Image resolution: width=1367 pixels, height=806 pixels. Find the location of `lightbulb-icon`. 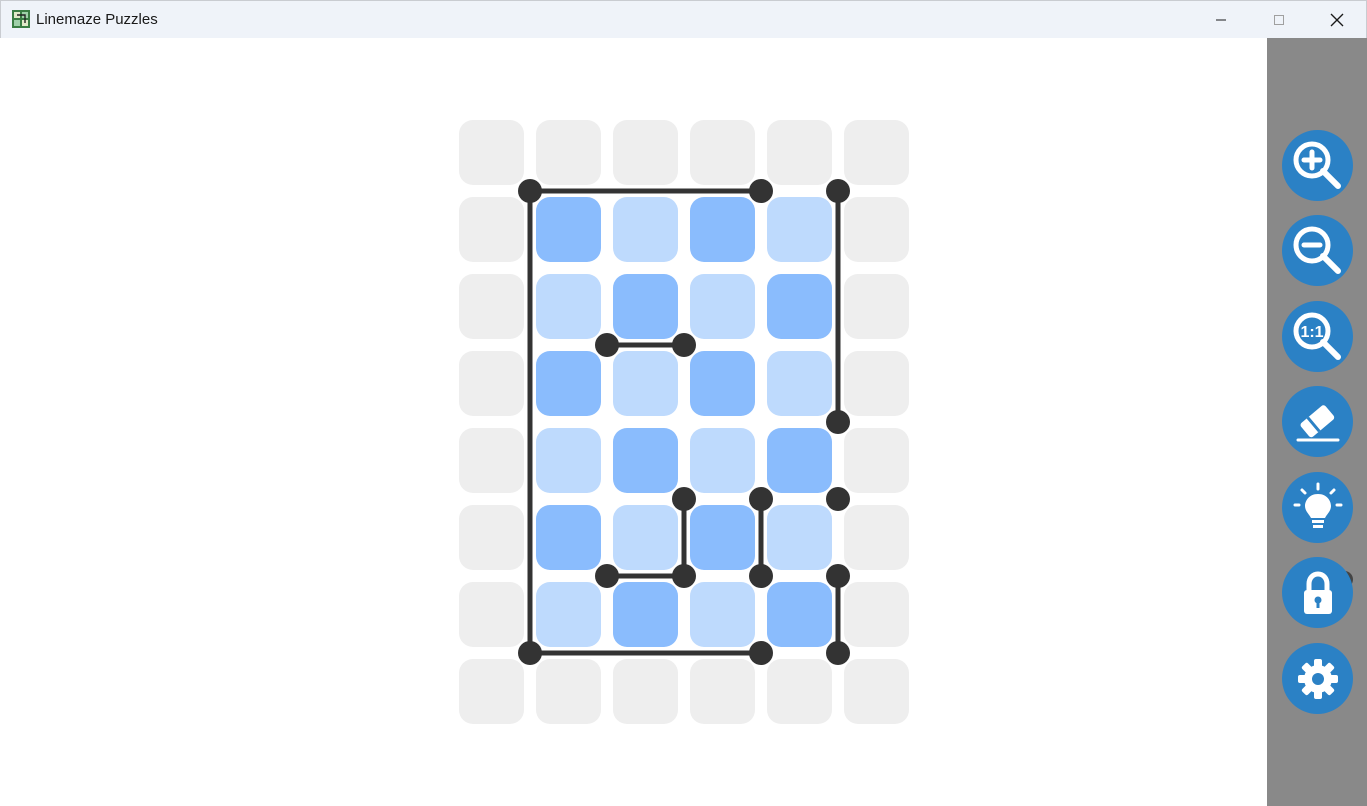

lightbulb-icon is located at coordinates (1317, 505).